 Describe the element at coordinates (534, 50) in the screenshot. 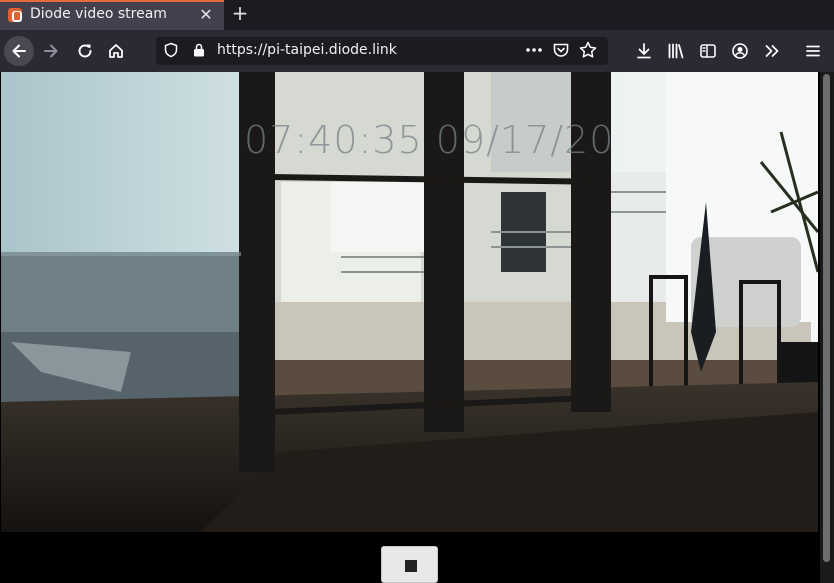

I see `more-dots-icon` at that location.